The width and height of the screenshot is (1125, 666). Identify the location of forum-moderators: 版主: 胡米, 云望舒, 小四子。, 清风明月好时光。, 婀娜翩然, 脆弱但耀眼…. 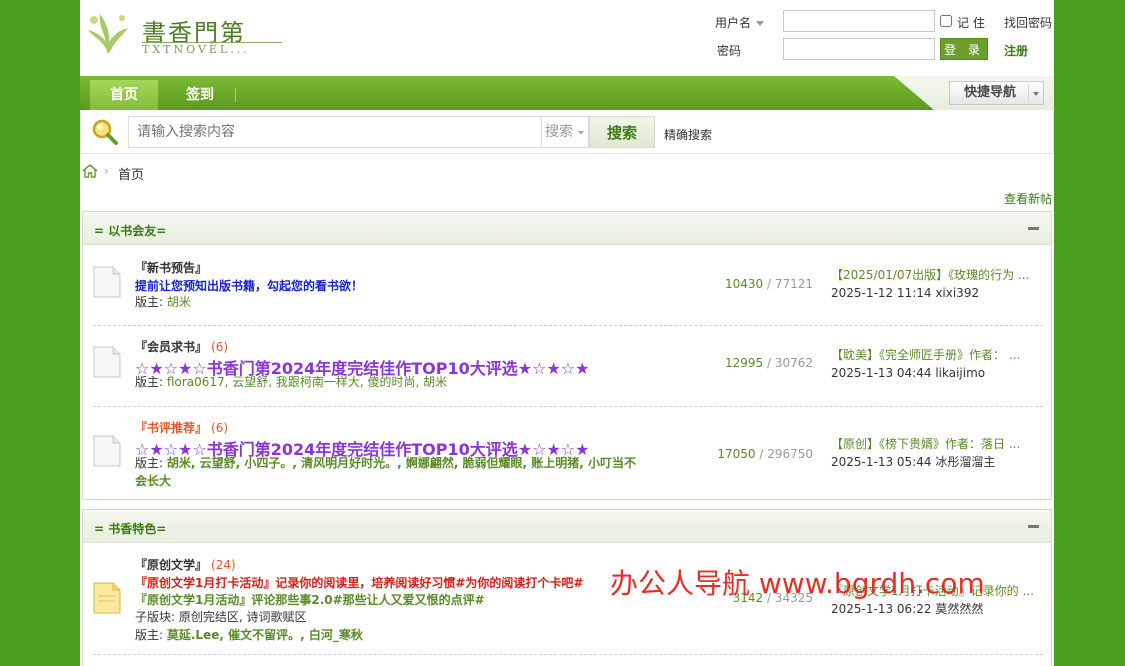
(386, 472).